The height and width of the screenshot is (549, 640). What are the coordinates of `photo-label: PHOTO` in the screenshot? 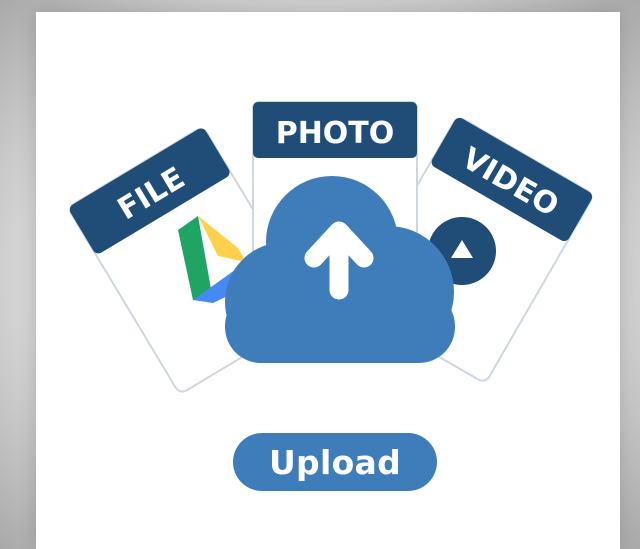 It's located at (335, 133).